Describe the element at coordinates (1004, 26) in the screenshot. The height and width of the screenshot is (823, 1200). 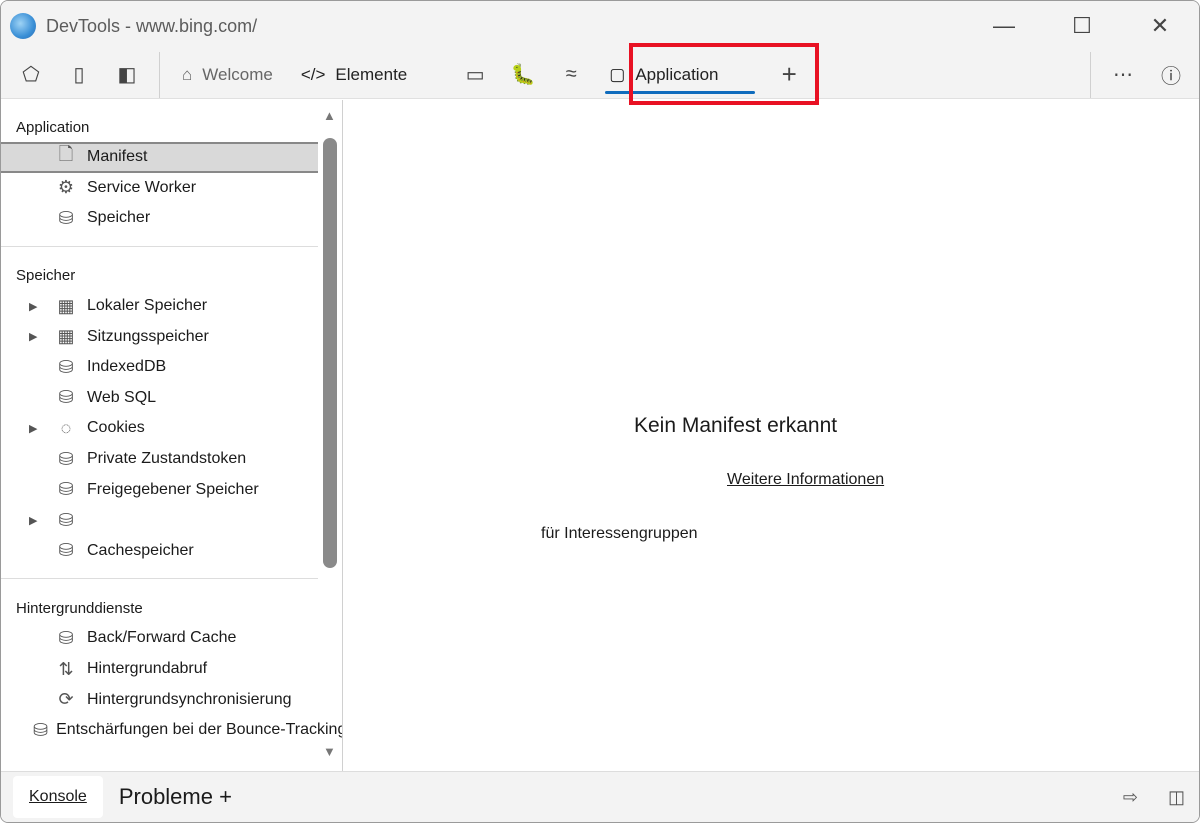
I see `minimize-button: —` at that location.